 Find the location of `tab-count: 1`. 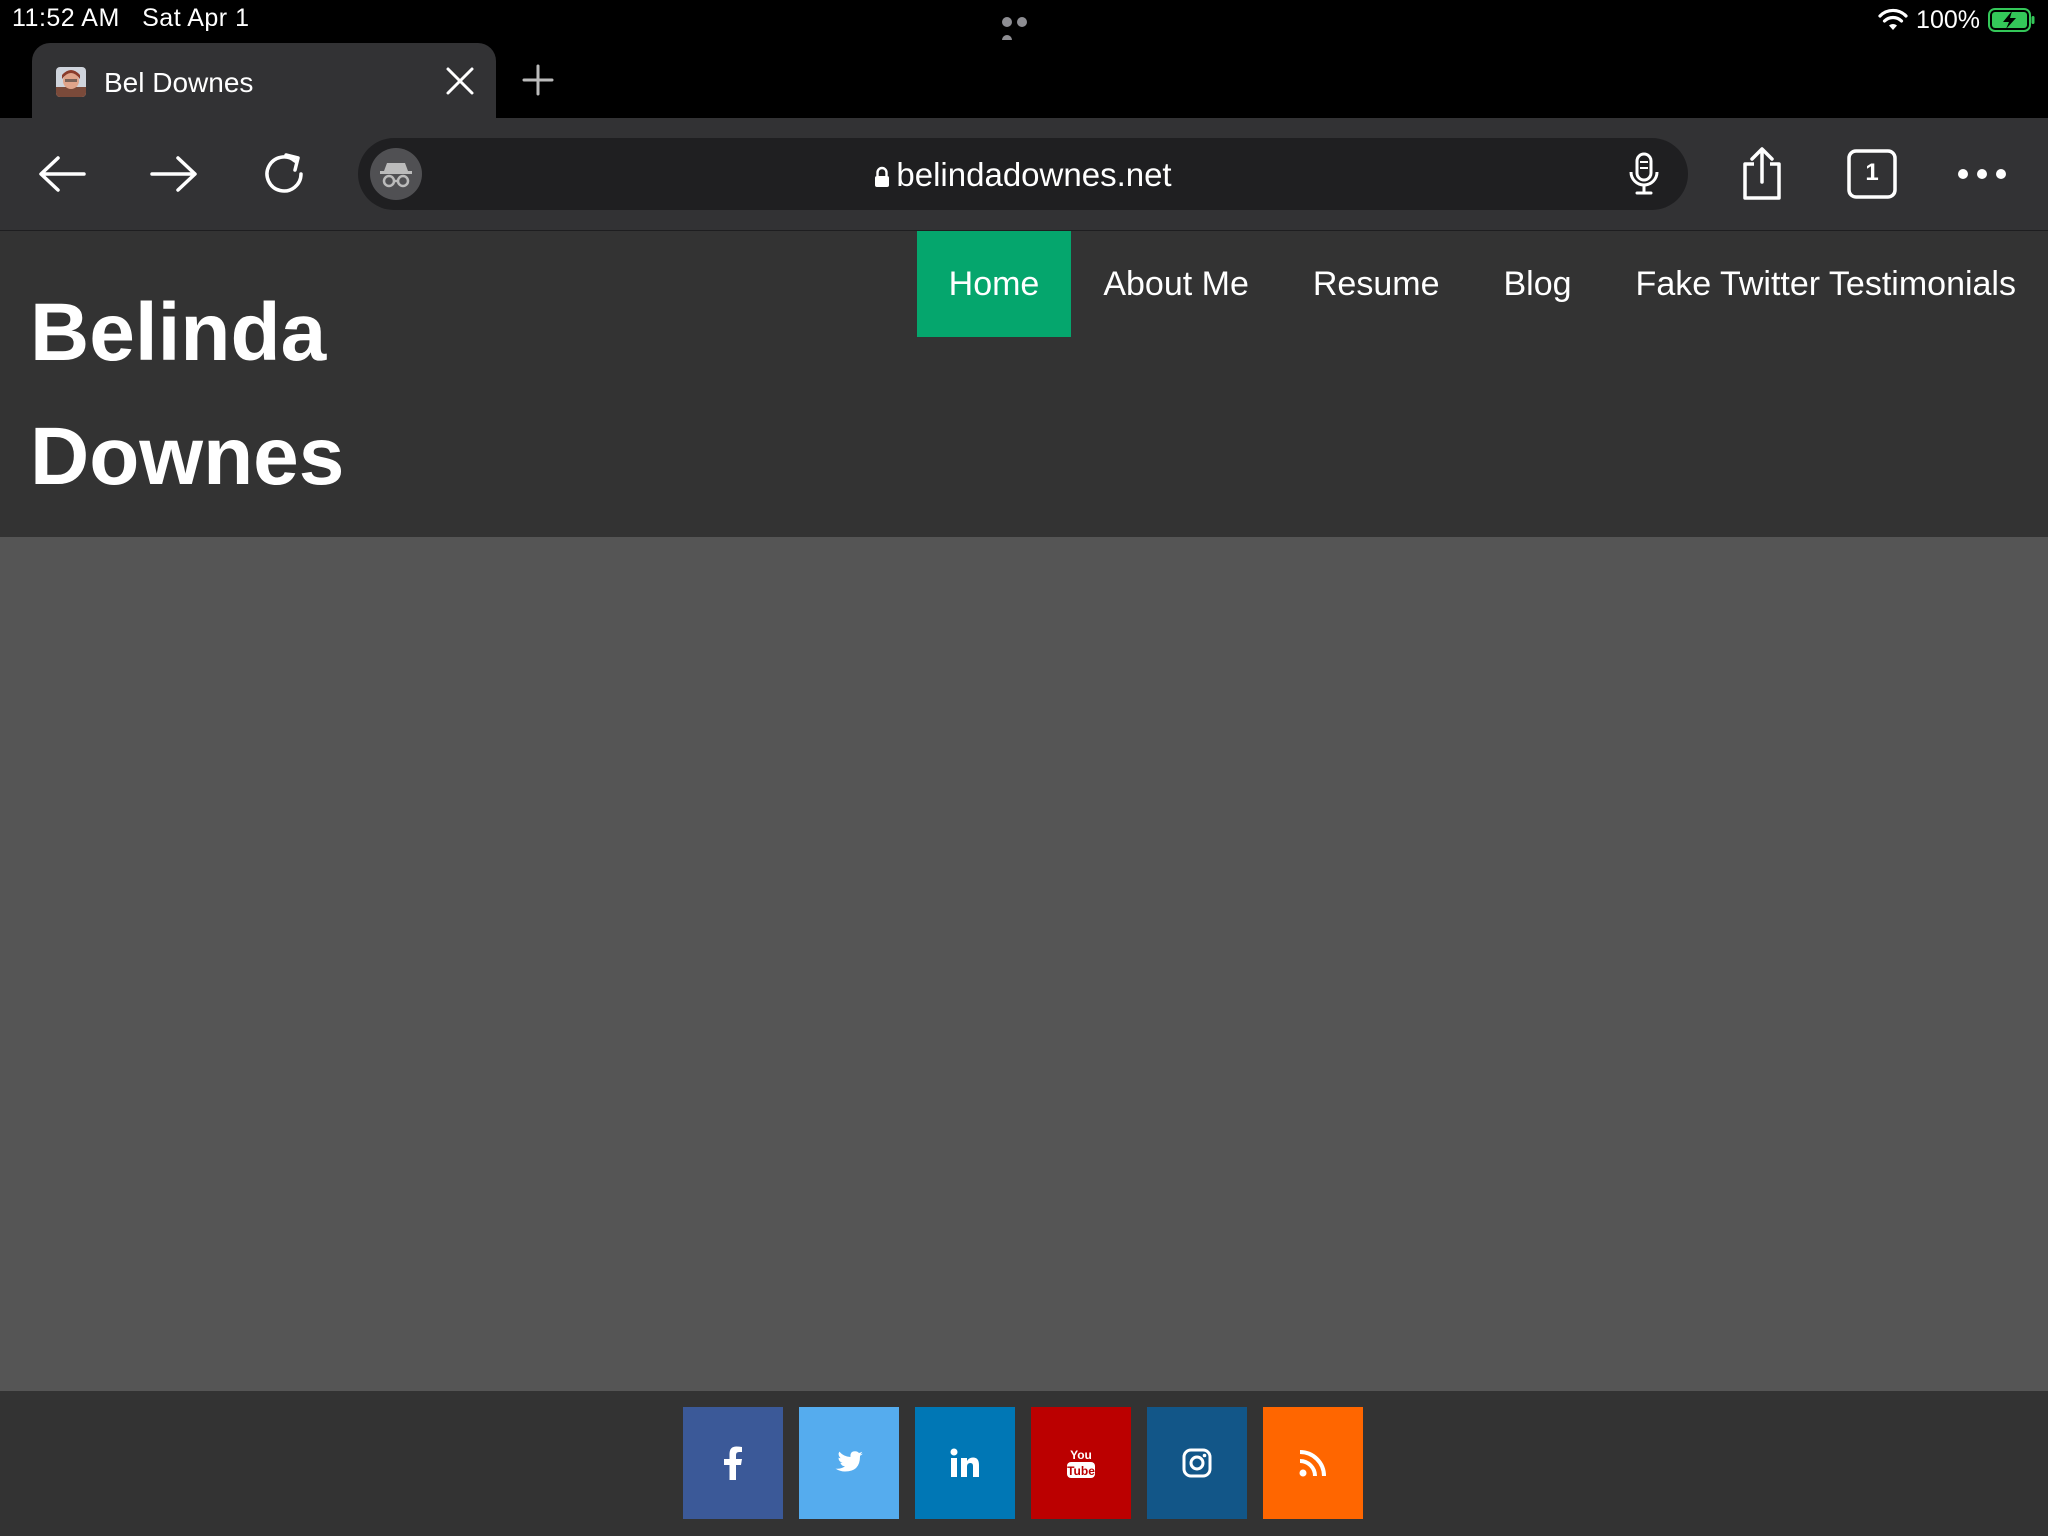

tab-count: 1 is located at coordinates (1872, 172).